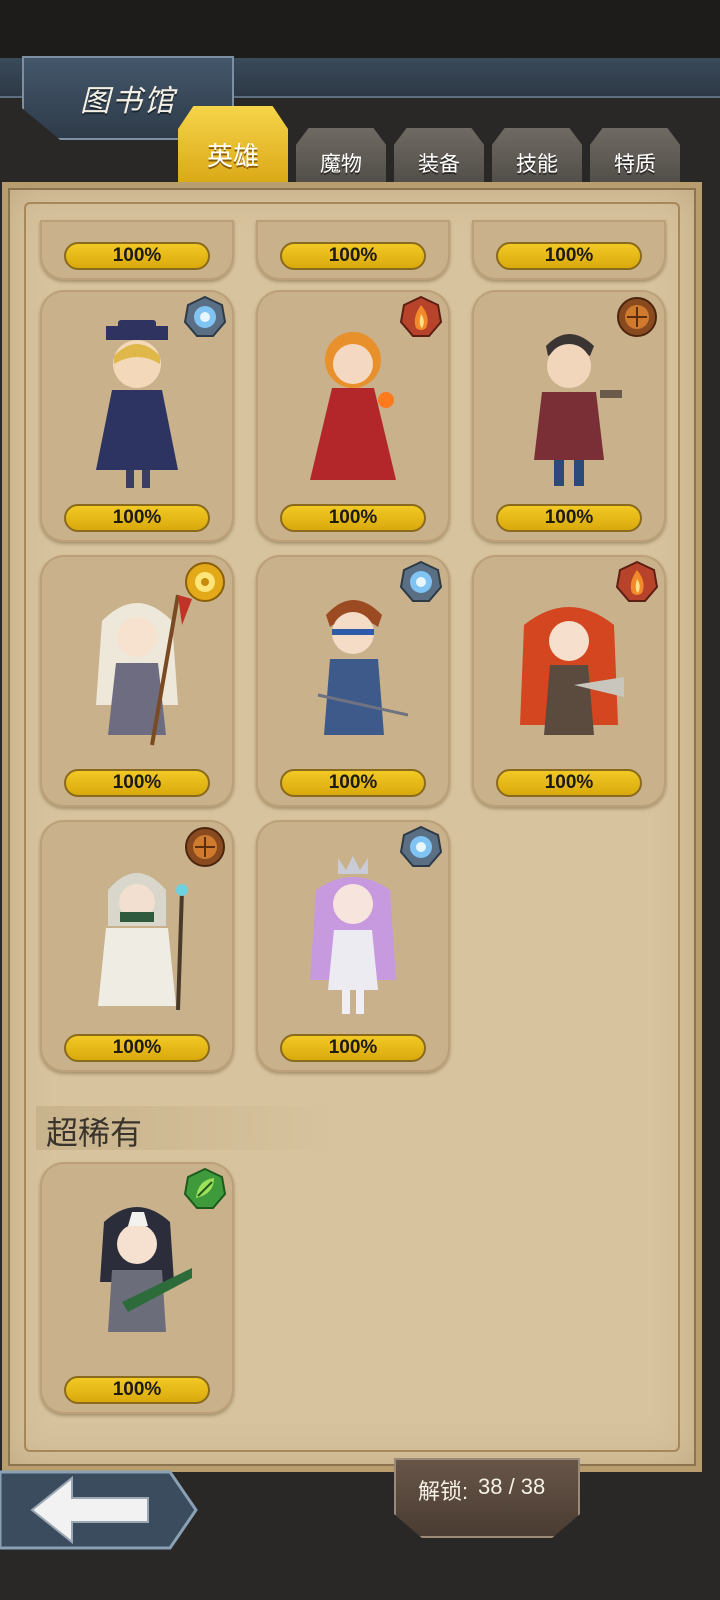 The width and height of the screenshot is (720, 1600). Describe the element at coordinates (635, 158) in the screenshot. I see `tab-traits: 特质` at that location.